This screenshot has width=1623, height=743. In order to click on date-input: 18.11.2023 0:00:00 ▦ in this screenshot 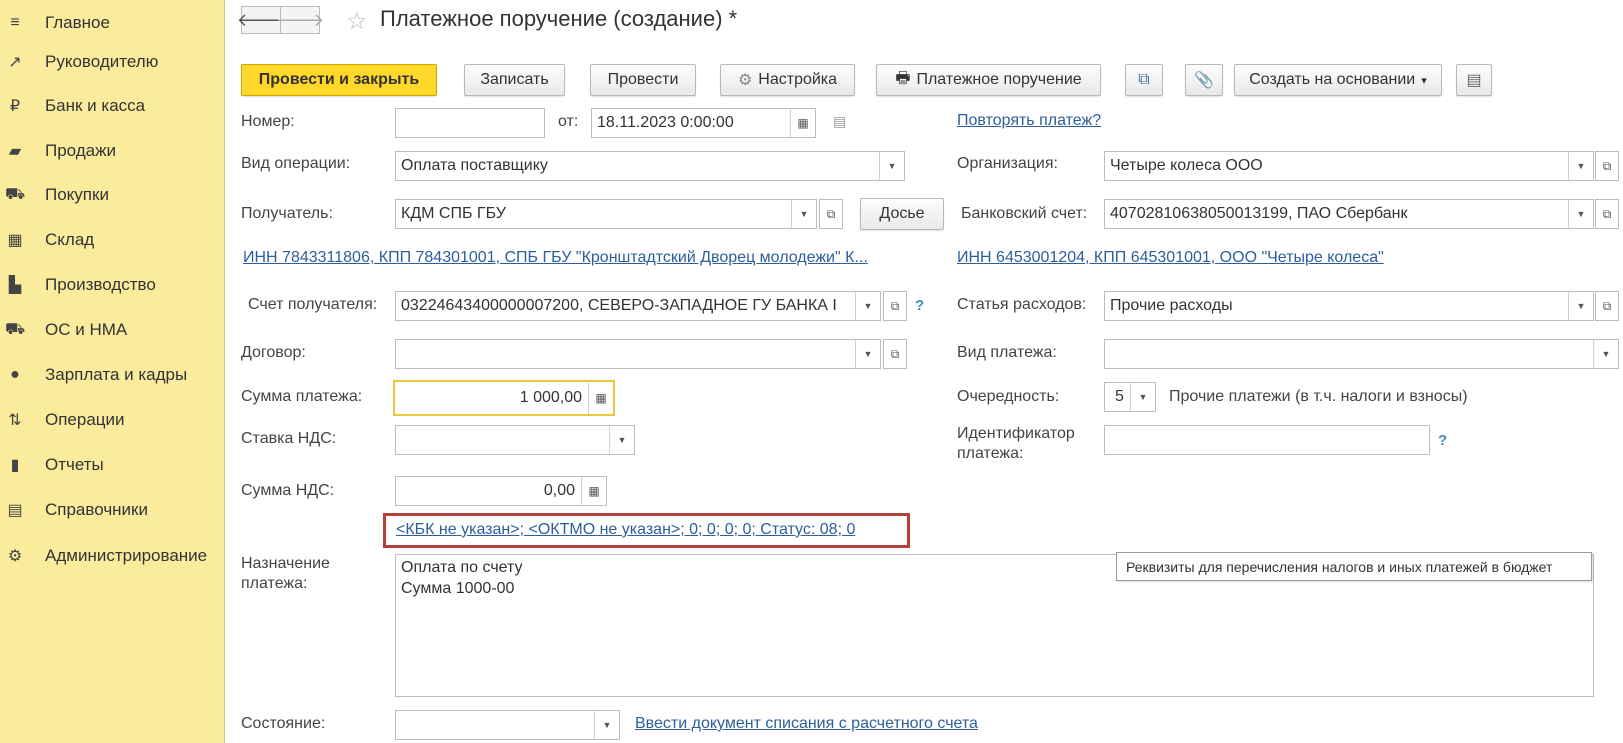, I will do `click(703, 123)`.